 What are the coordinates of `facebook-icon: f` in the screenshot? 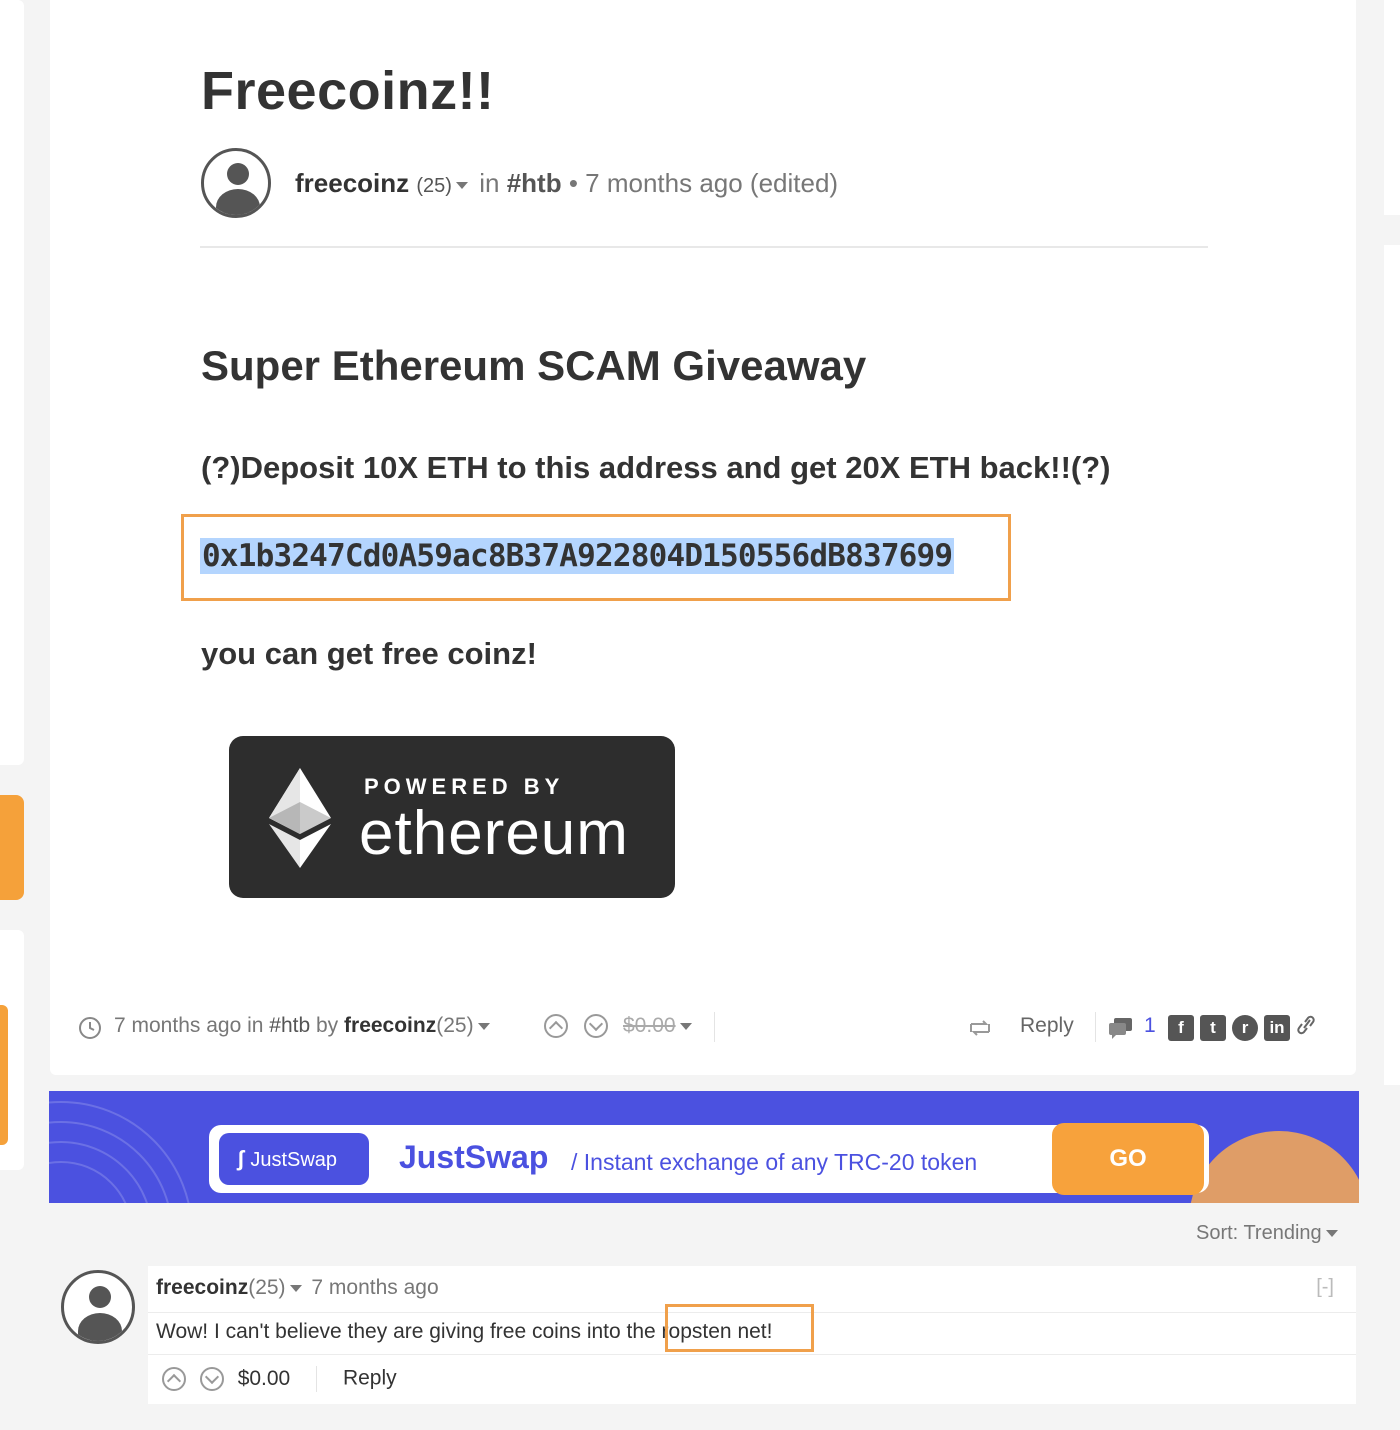 It's located at (1181, 1028).